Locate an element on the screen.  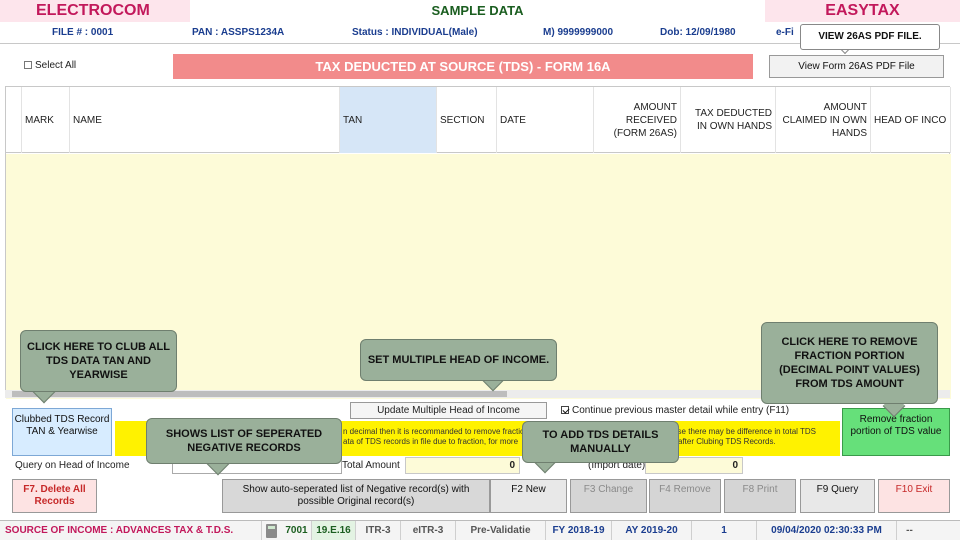
col-section: SECTION is located at coordinates (467, 120).